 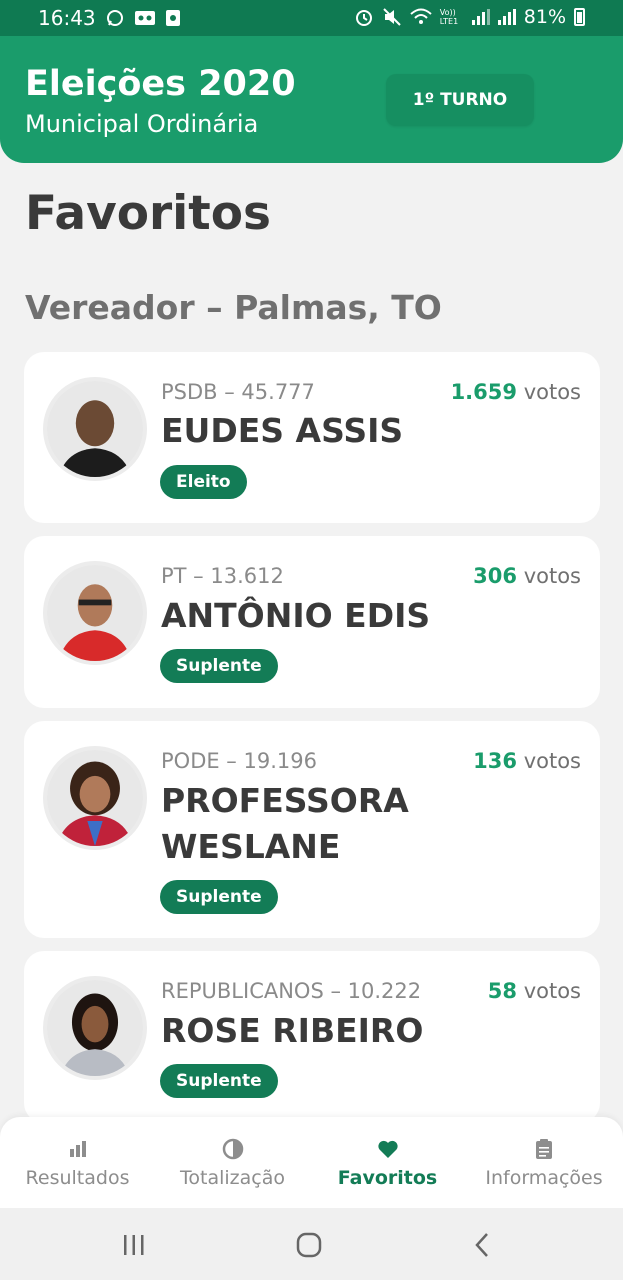 I want to click on mute-icon, so click(x=392, y=17).